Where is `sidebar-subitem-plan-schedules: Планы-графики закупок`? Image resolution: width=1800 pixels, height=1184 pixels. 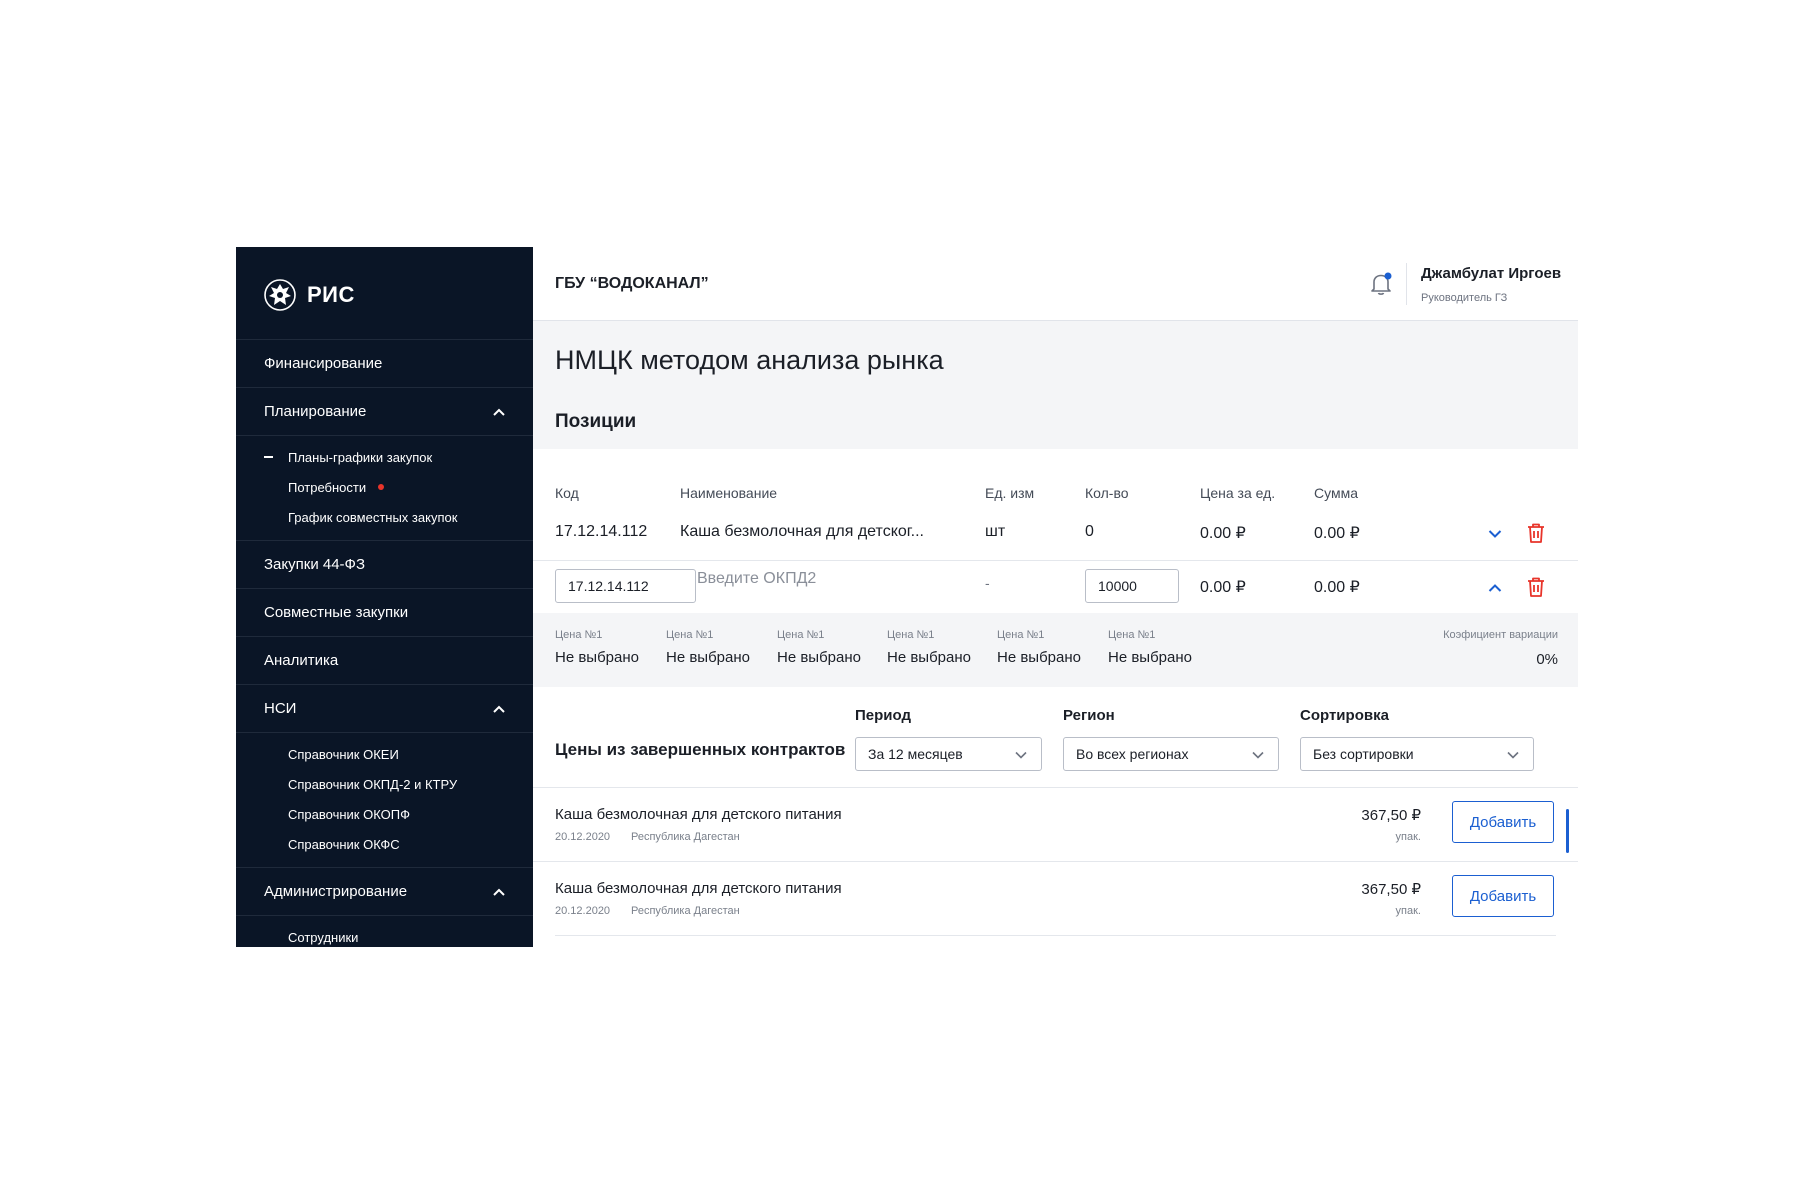
sidebar-subitem-plan-schedules: Планы-графики закупок is located at coordinates (384, 457).